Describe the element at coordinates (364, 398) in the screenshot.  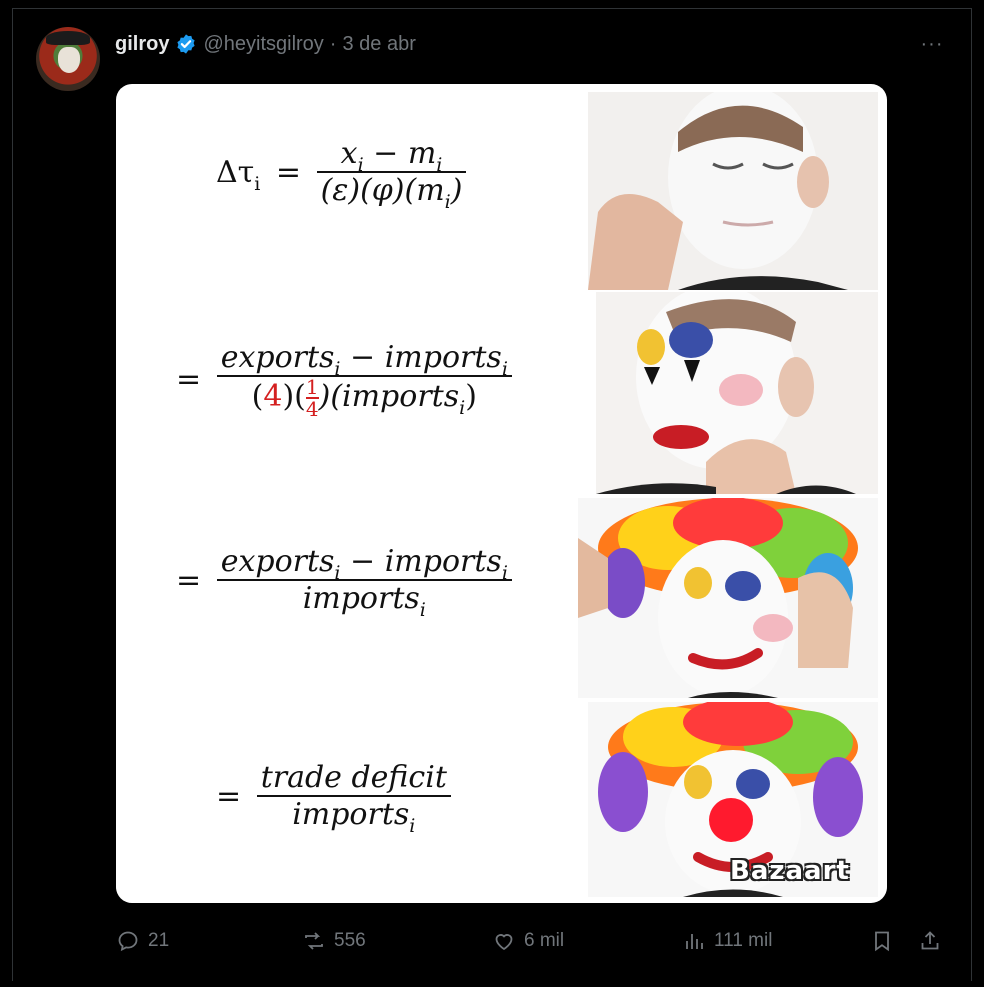
I see `eq2-denominator: (4)(1 4)(importsi)` at that location.